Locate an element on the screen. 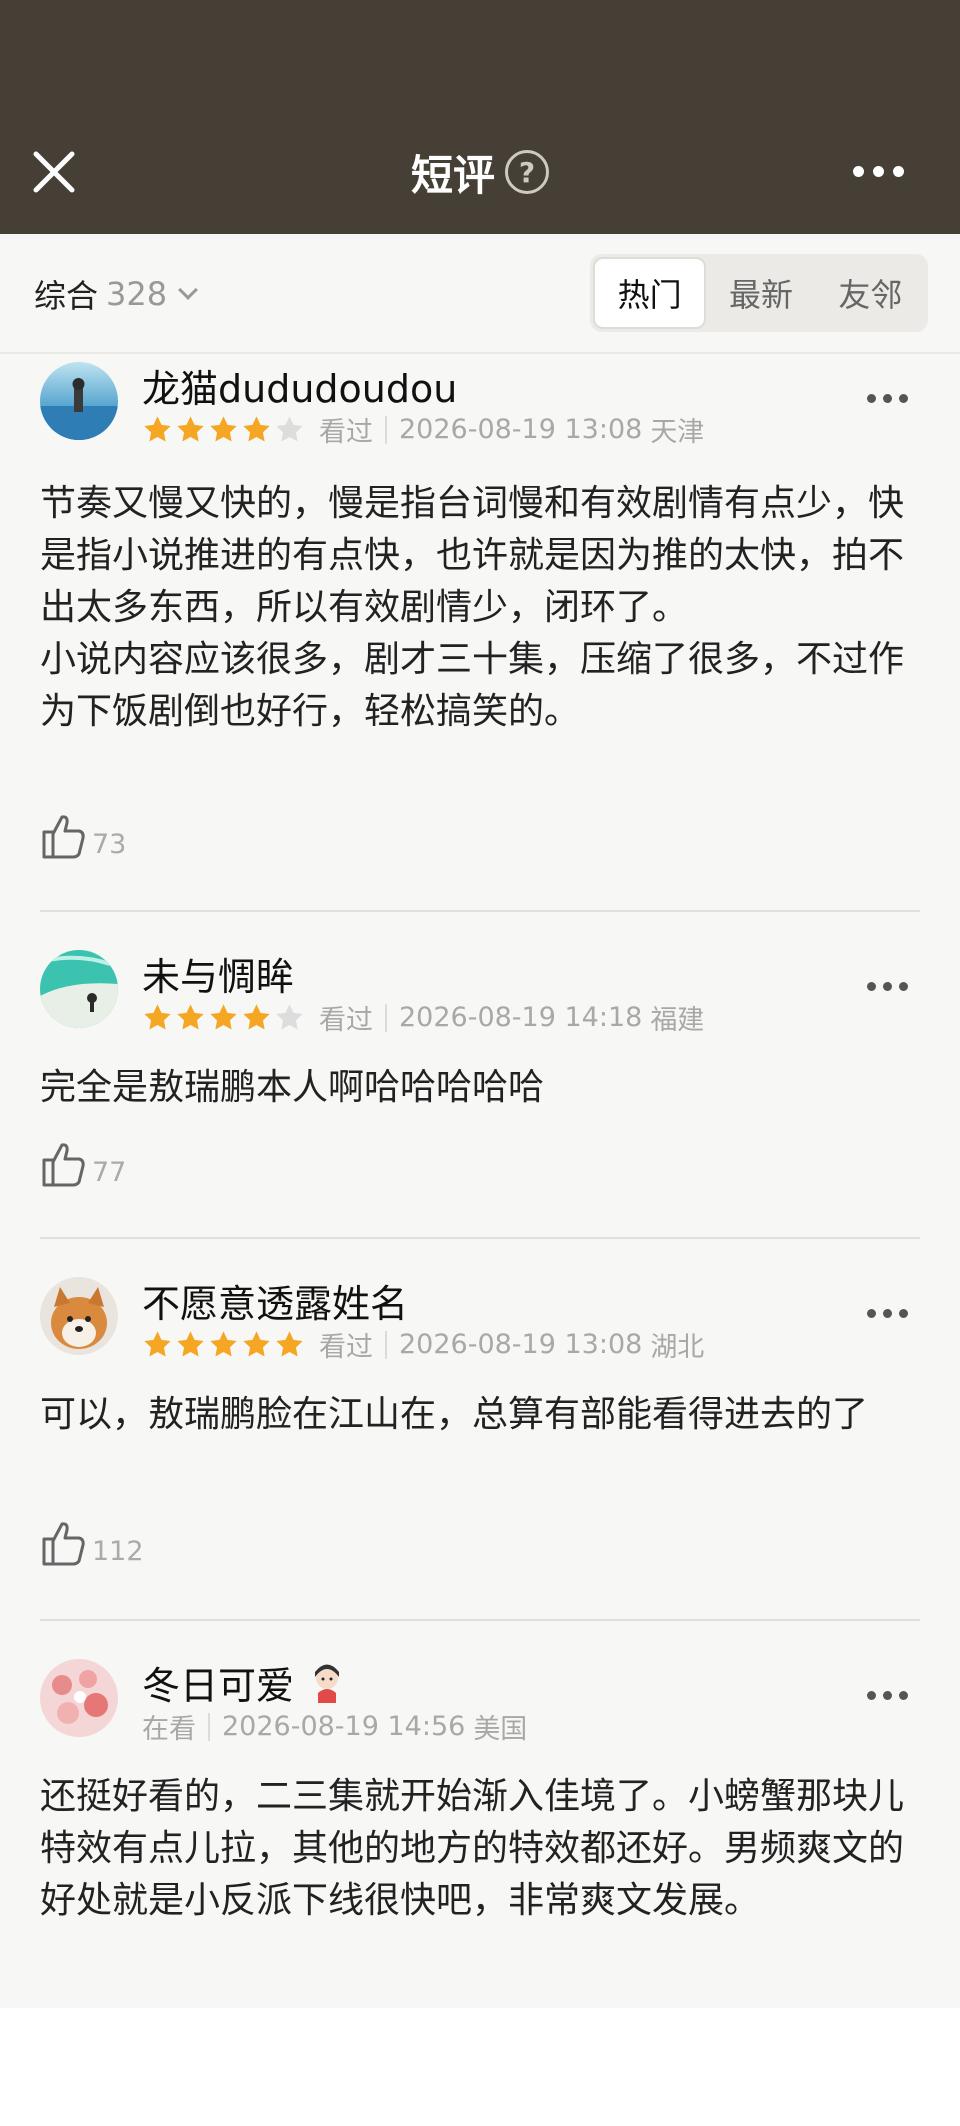 The image size is (960, 2126). username: 冬日可爱 is located at coordinates (243, 1682).